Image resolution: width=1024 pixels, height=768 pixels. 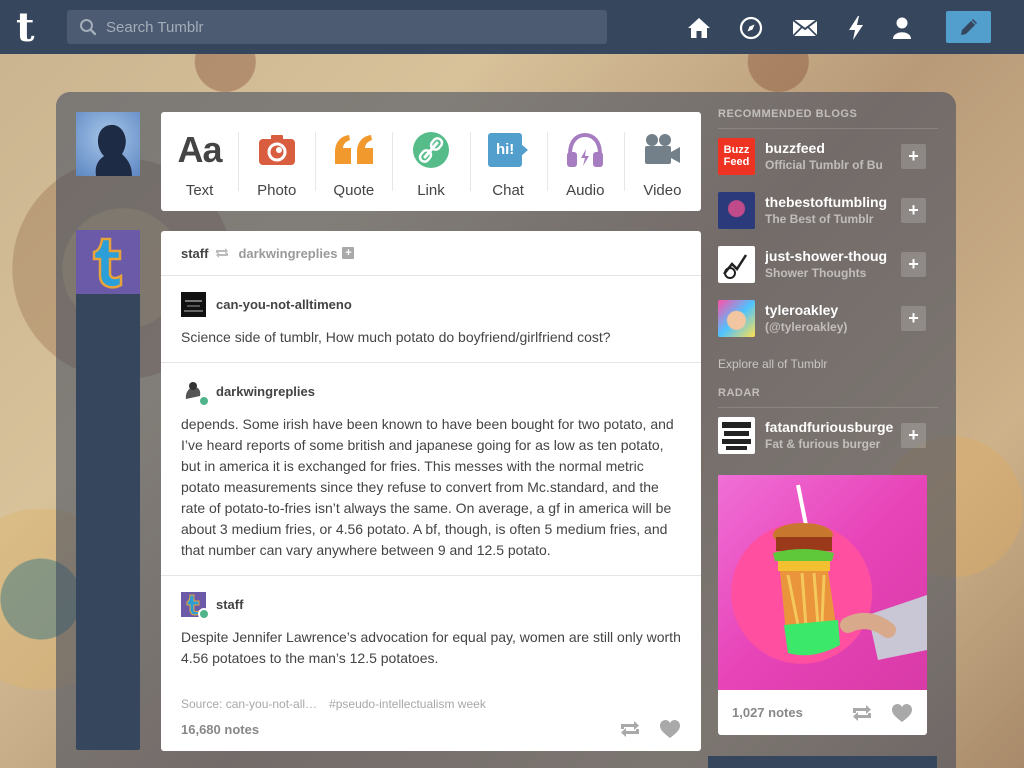 I want to click on search-bar: Search Tumblr, so click(x=337, y=27).